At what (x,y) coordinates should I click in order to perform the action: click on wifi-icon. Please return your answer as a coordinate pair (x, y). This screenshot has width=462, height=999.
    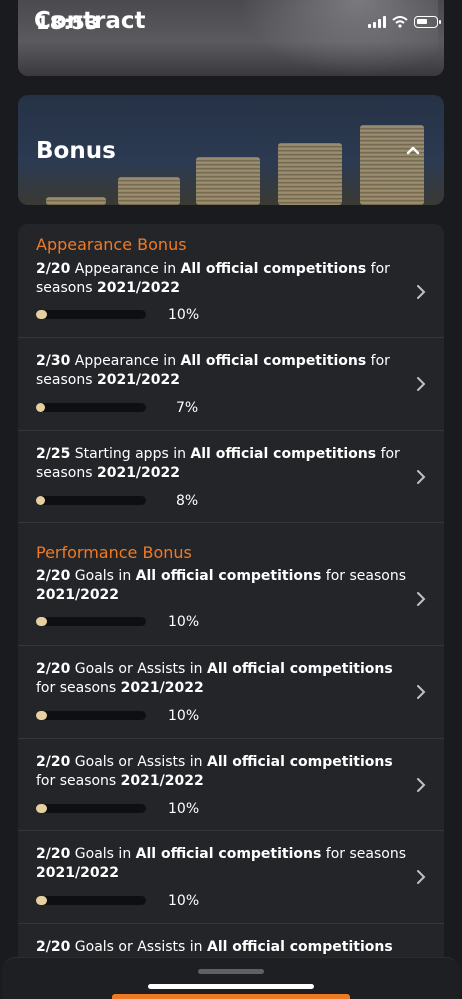
    Looking at the image, I should click on (400, 22).